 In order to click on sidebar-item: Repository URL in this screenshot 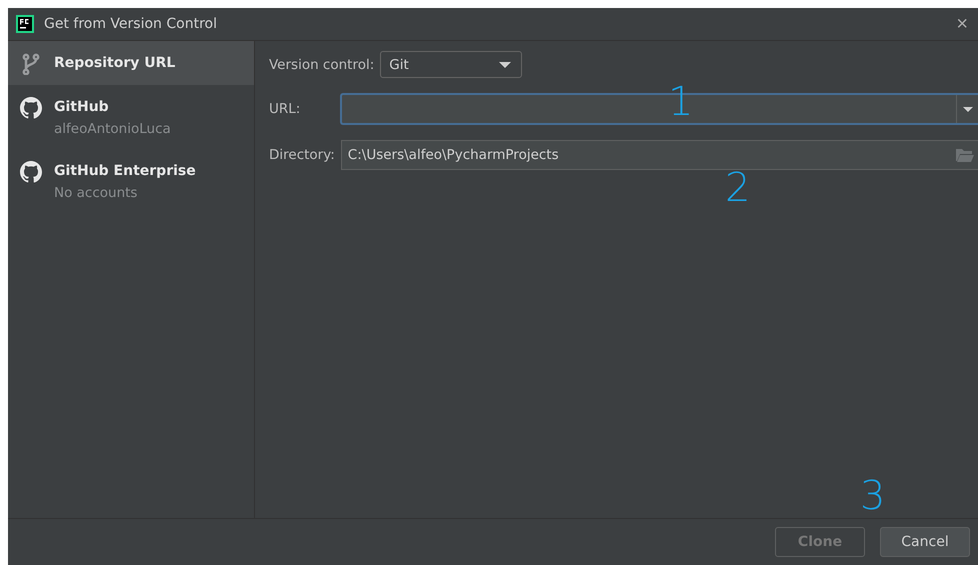, I will do `click(131, 63)`.